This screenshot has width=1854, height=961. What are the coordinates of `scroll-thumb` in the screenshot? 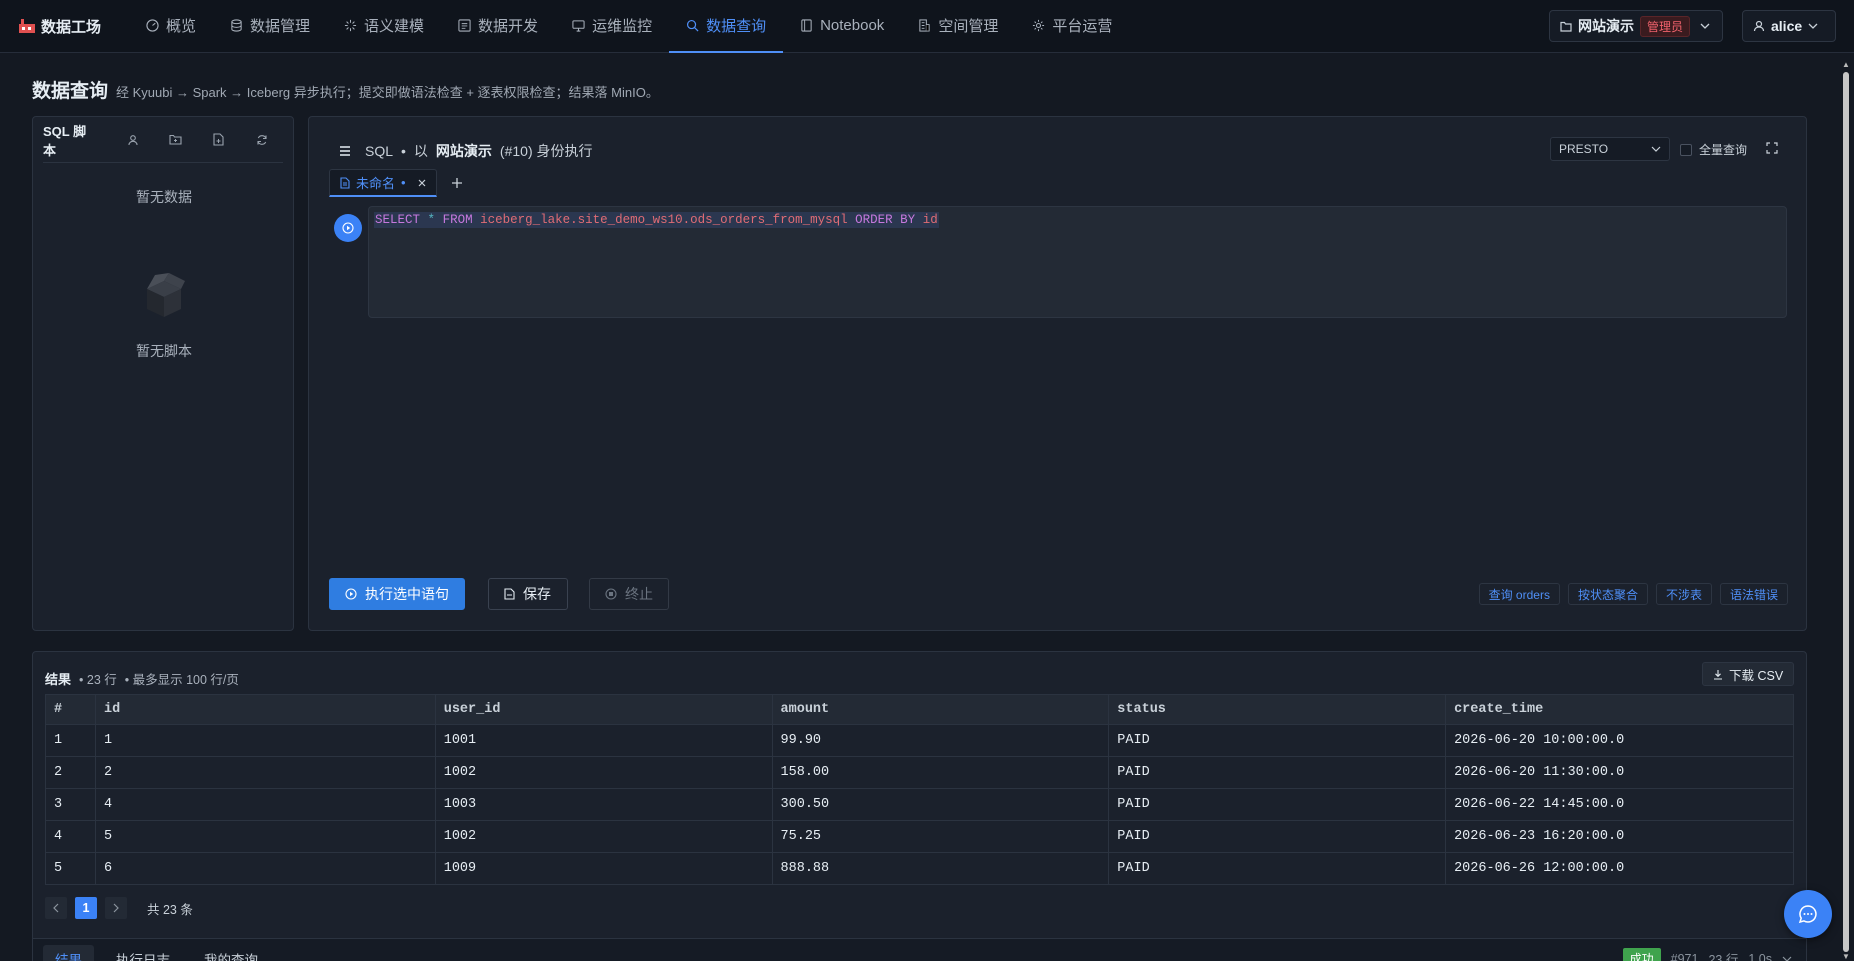 It's located at (1846, 512).